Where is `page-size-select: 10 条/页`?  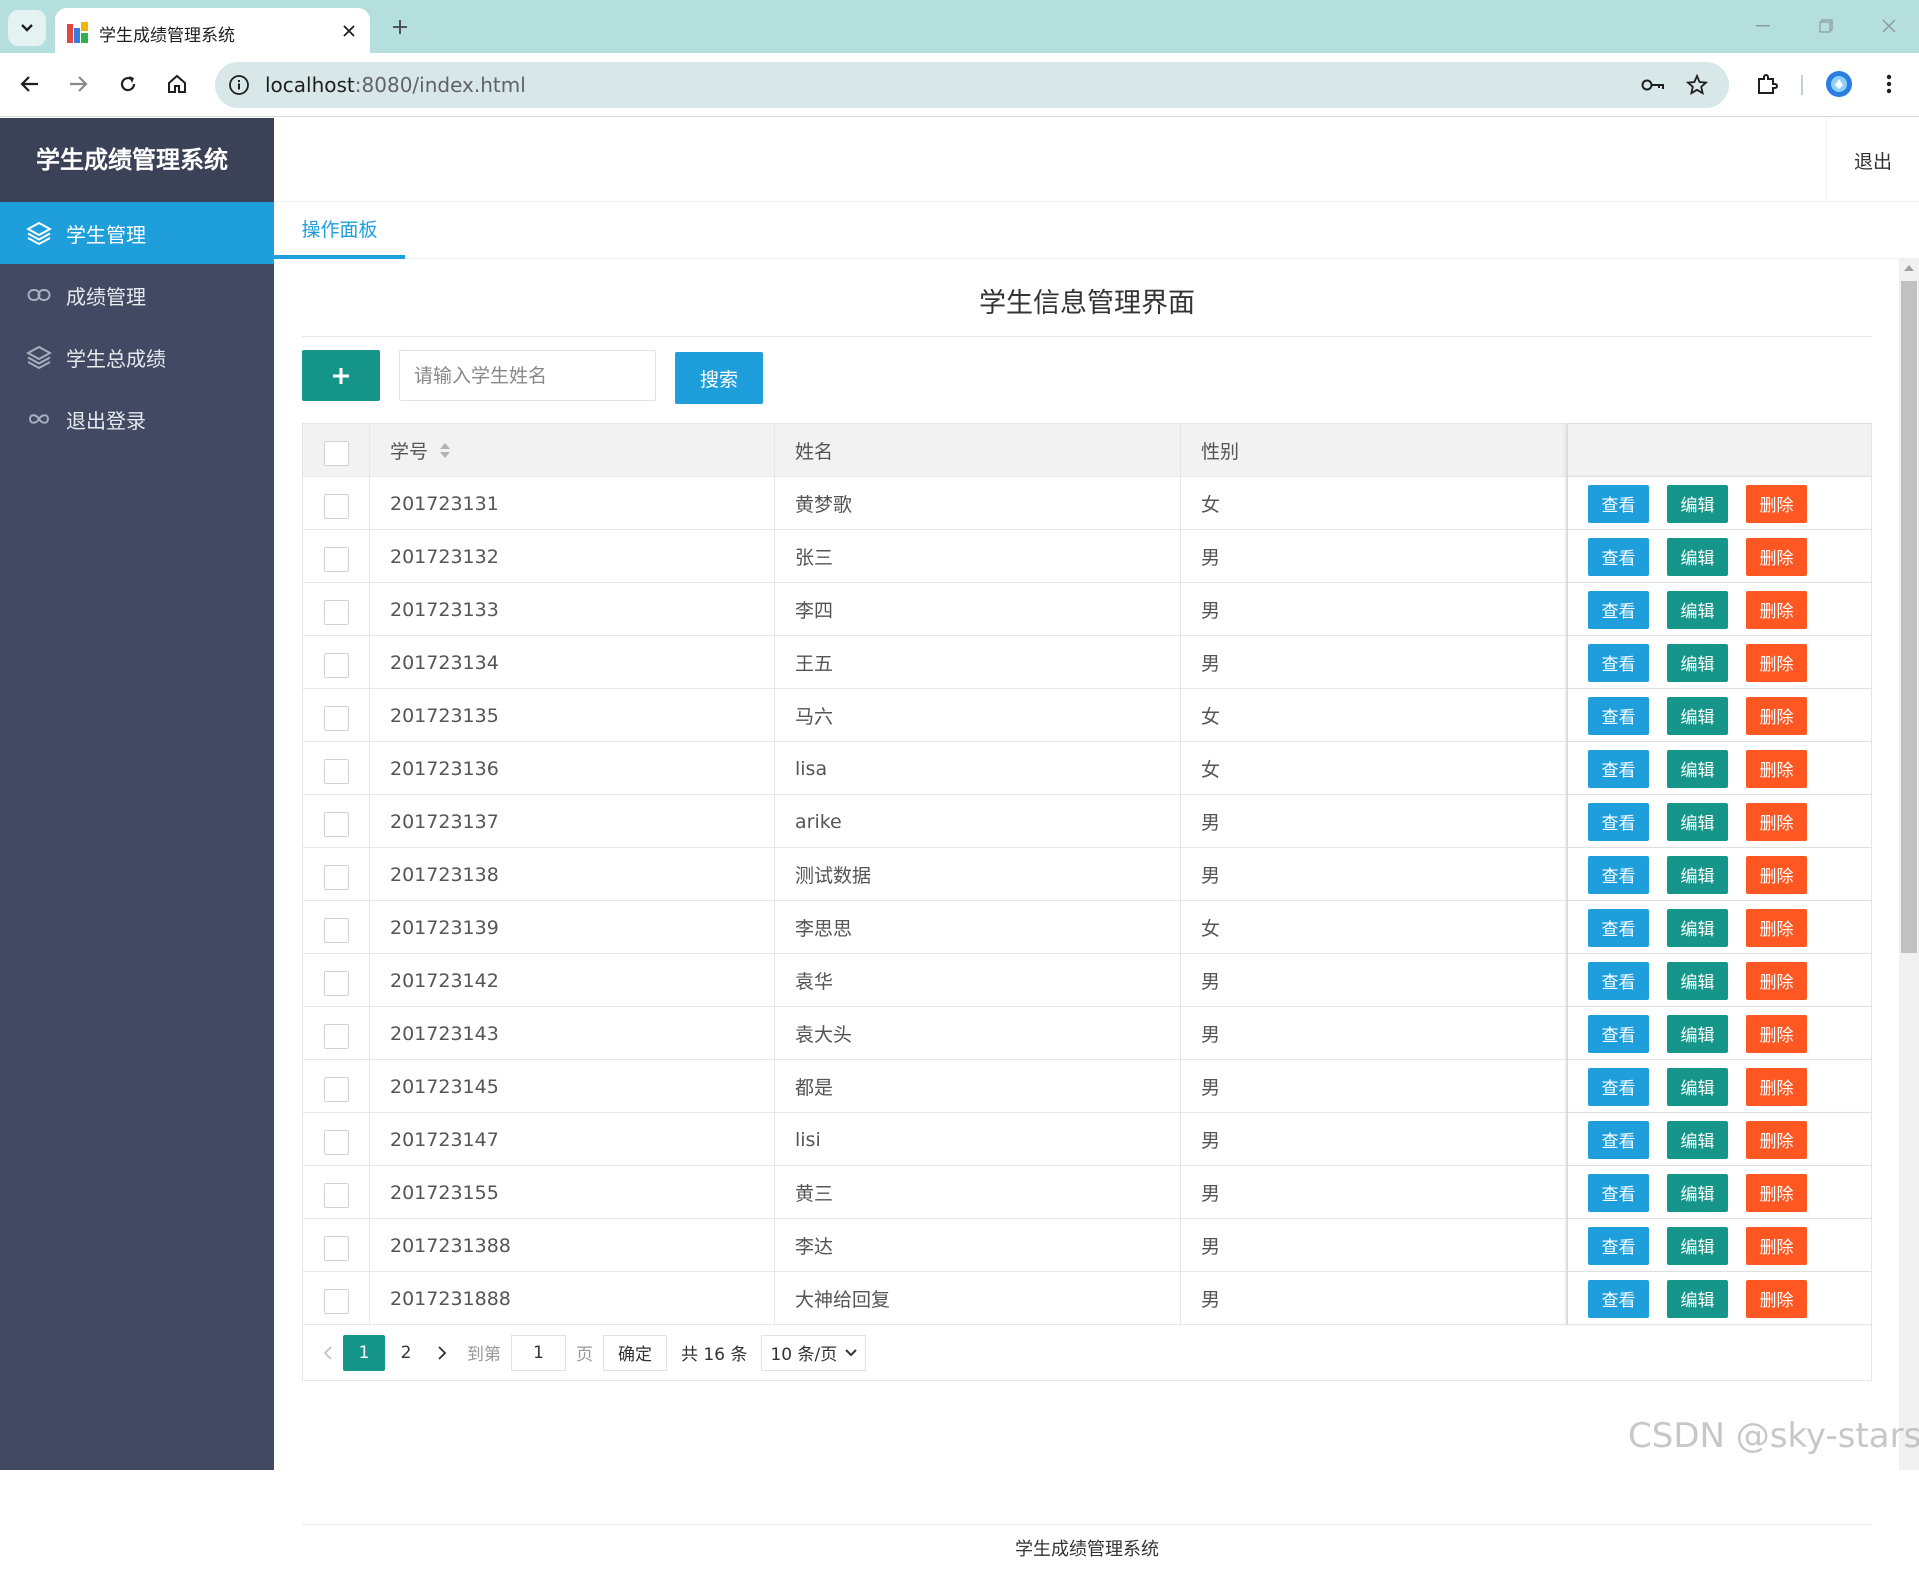
page-size-select: 10 条/页 is located at coordinates (814, 1352).